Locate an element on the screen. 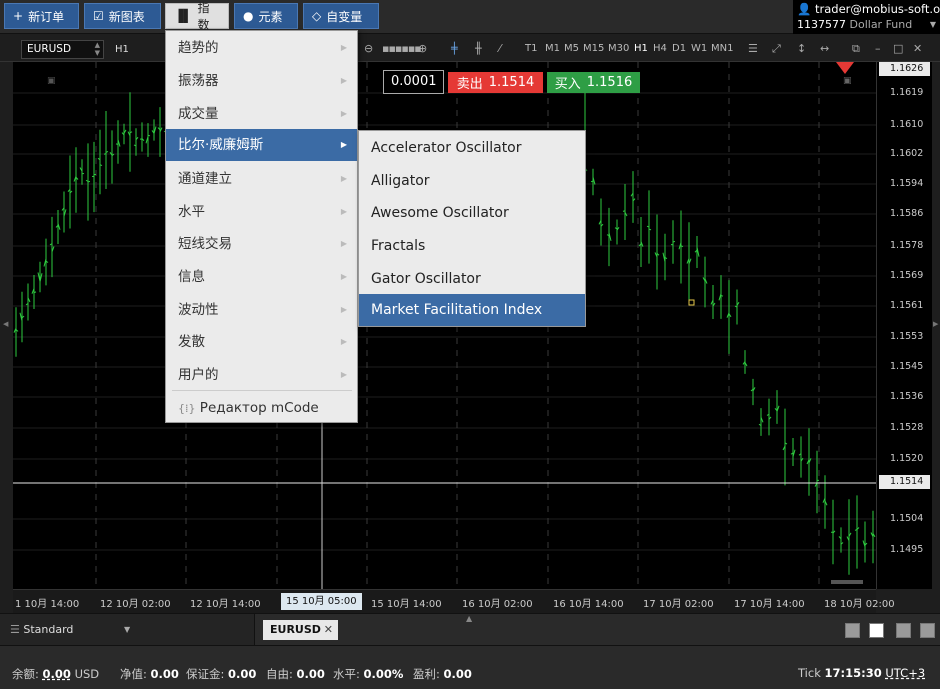 This screenshot has height=689, width=940. alert-marker-icon is located at coordinates (845, 68).